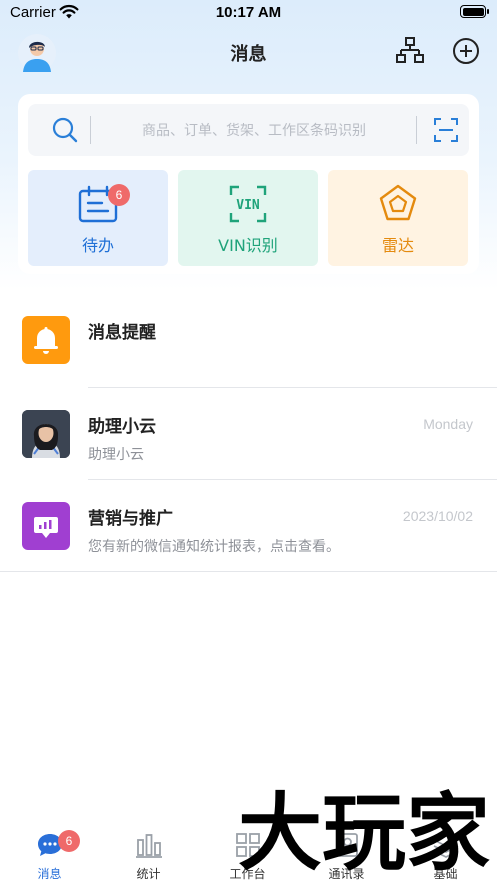  I want to click on vin-scan-icon: VIN, so click(248, 204).